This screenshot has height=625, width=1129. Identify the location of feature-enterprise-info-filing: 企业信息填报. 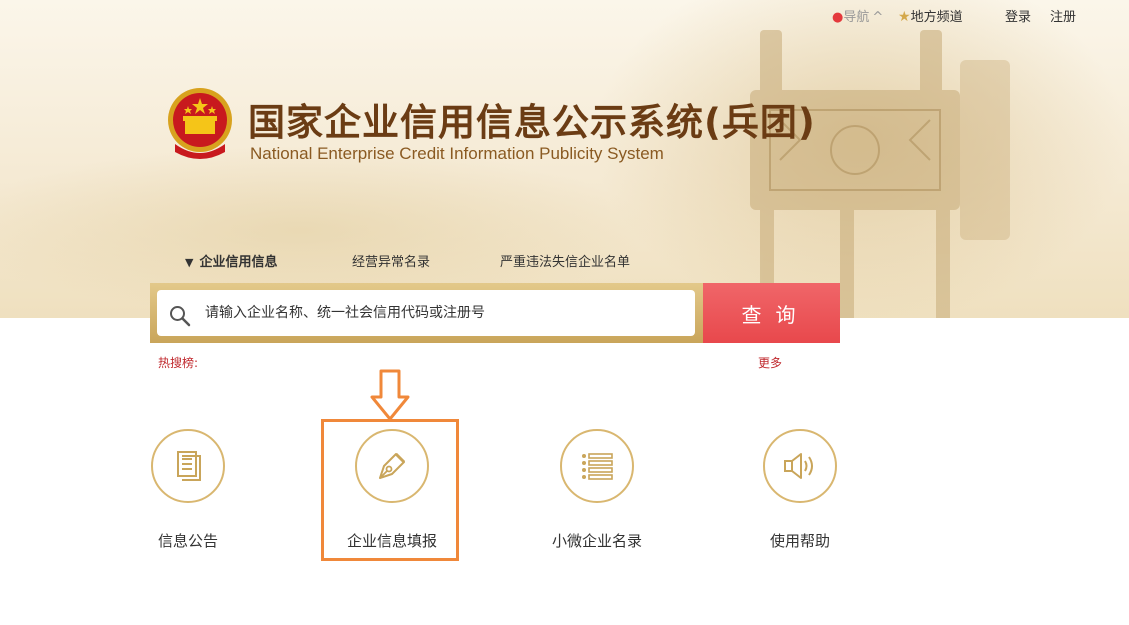
(392, 490).